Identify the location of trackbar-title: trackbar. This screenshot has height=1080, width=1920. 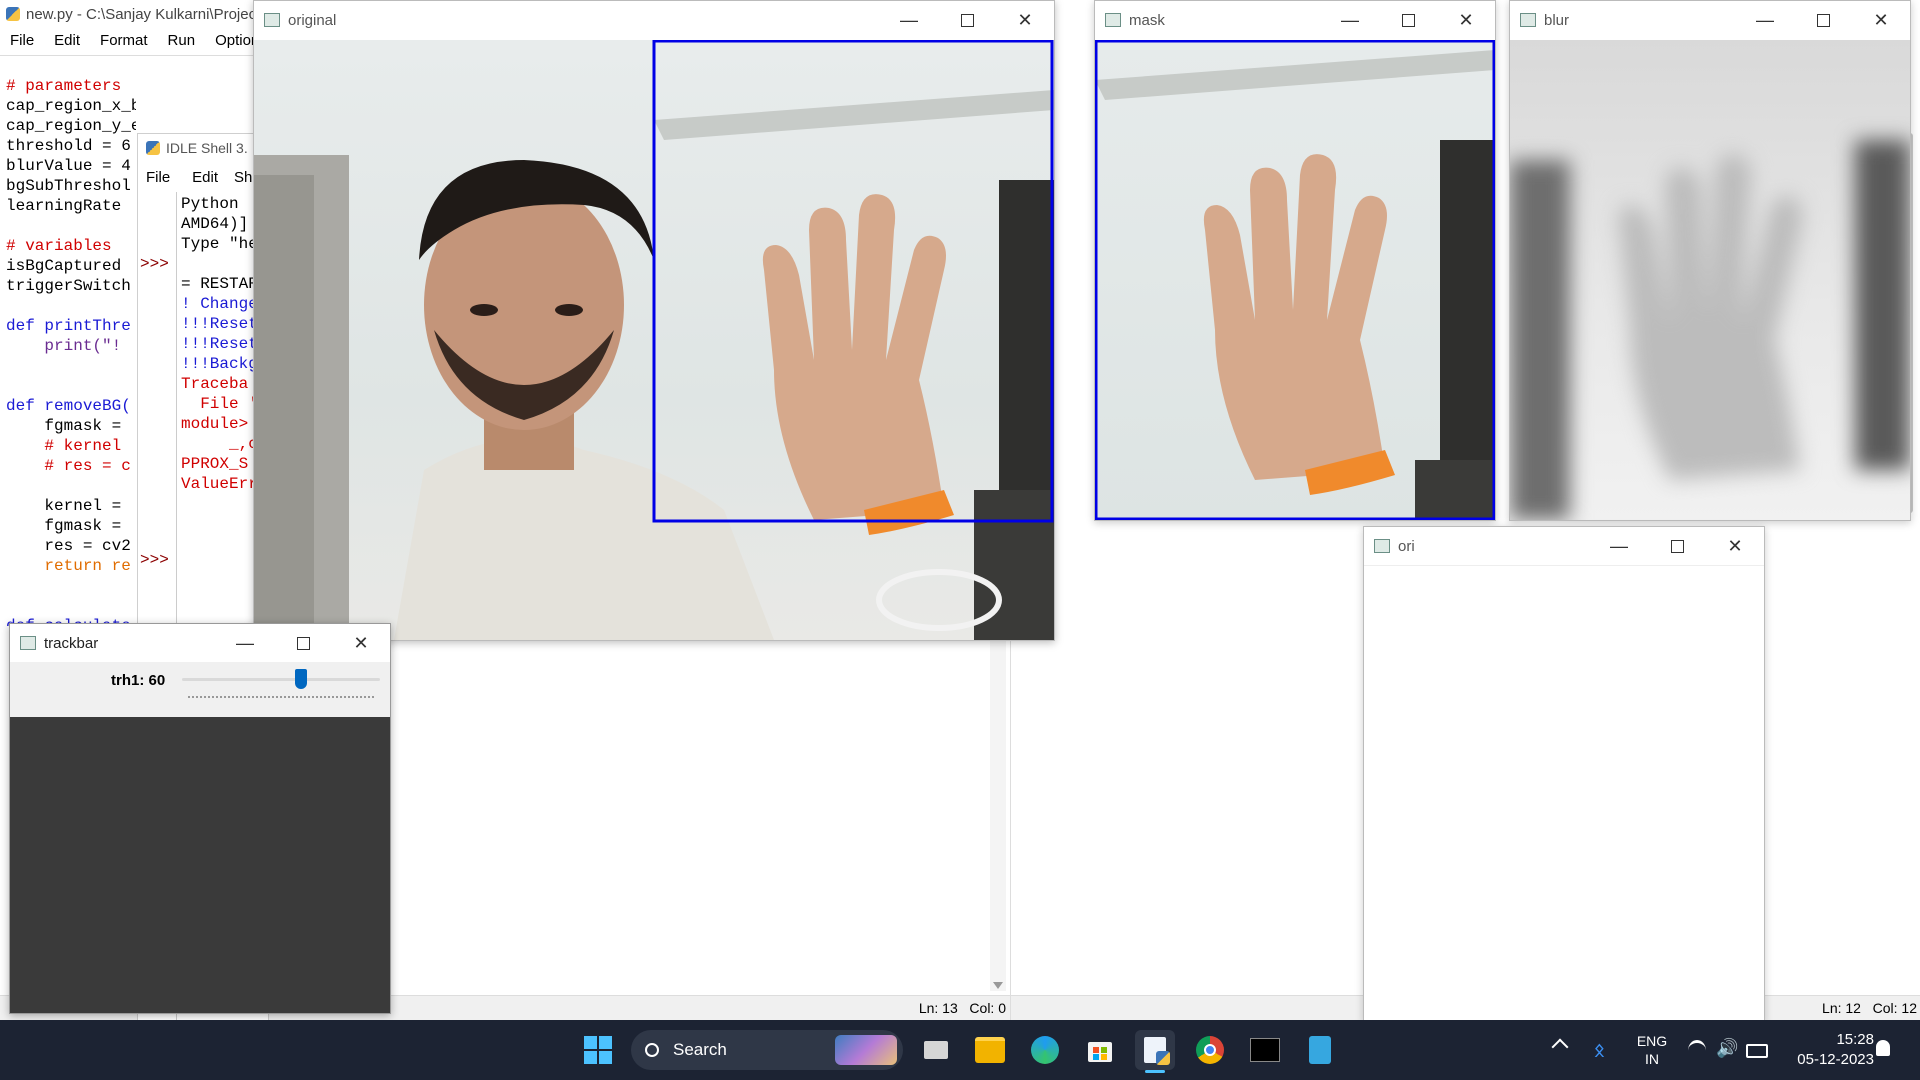
(71, 643).